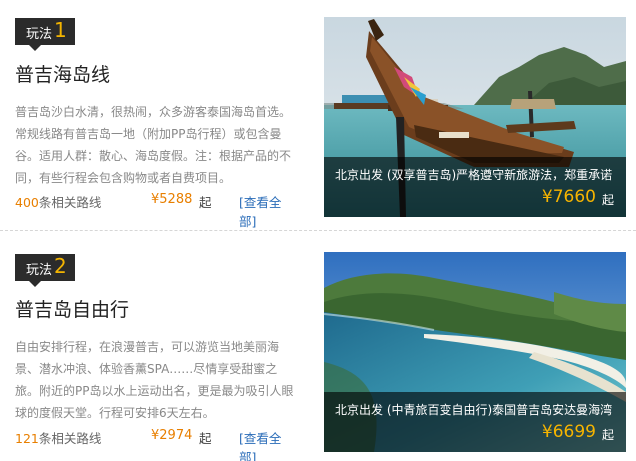 Image resolution: width=636 pixels, height=461 pixels. I want to click on photo-caption: 北京出发 (双享普吉岛)严格遵守新旅游法，郑重承诺, so click(477, 174).